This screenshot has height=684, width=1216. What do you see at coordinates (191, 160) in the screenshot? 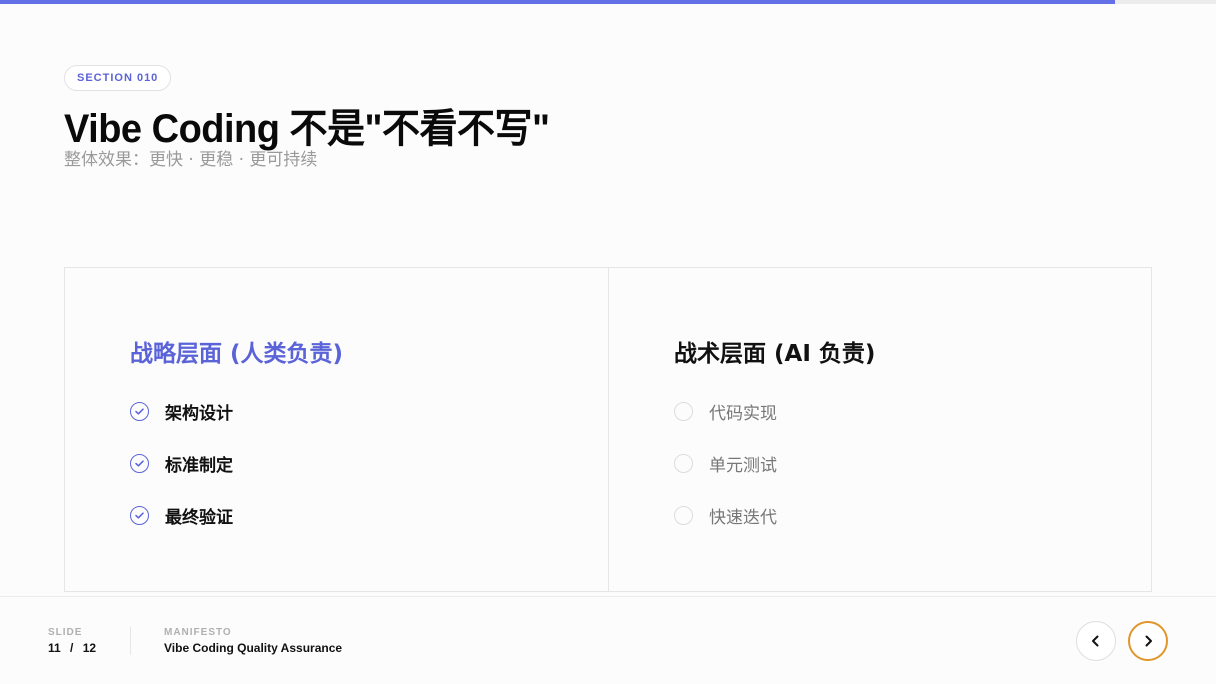
I see `page-subtitle: 整体效果：更快 · 更稳 · 更可持续` at bounding box center [191, 160].